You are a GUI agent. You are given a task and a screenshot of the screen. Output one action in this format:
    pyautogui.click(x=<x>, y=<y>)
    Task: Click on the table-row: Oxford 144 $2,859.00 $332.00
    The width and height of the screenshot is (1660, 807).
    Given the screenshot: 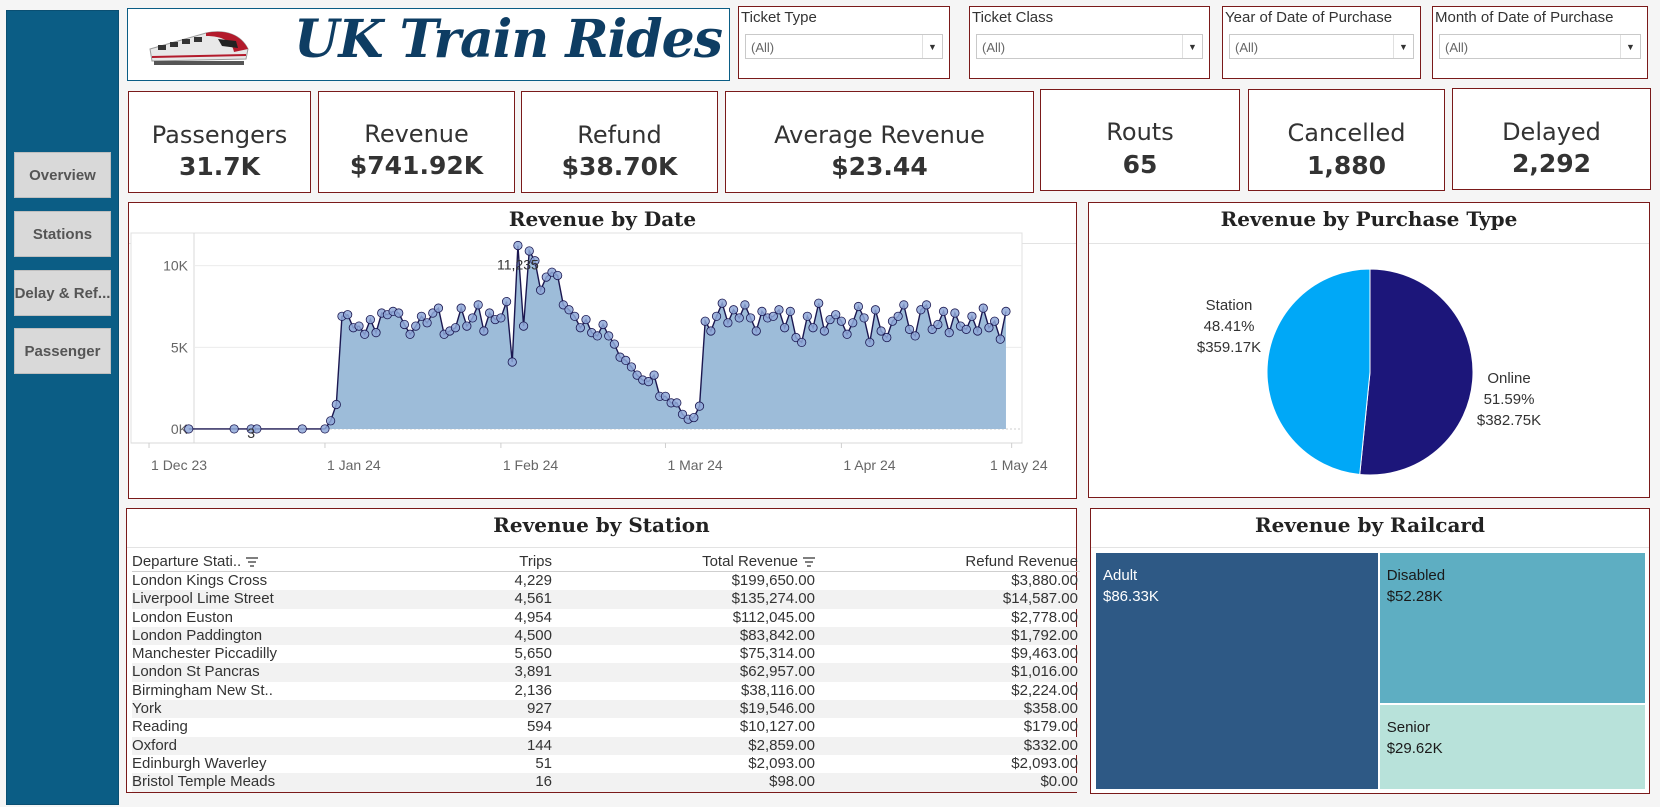 What is the action you would take?
    pyautogui.click(x=606, y=745)
    